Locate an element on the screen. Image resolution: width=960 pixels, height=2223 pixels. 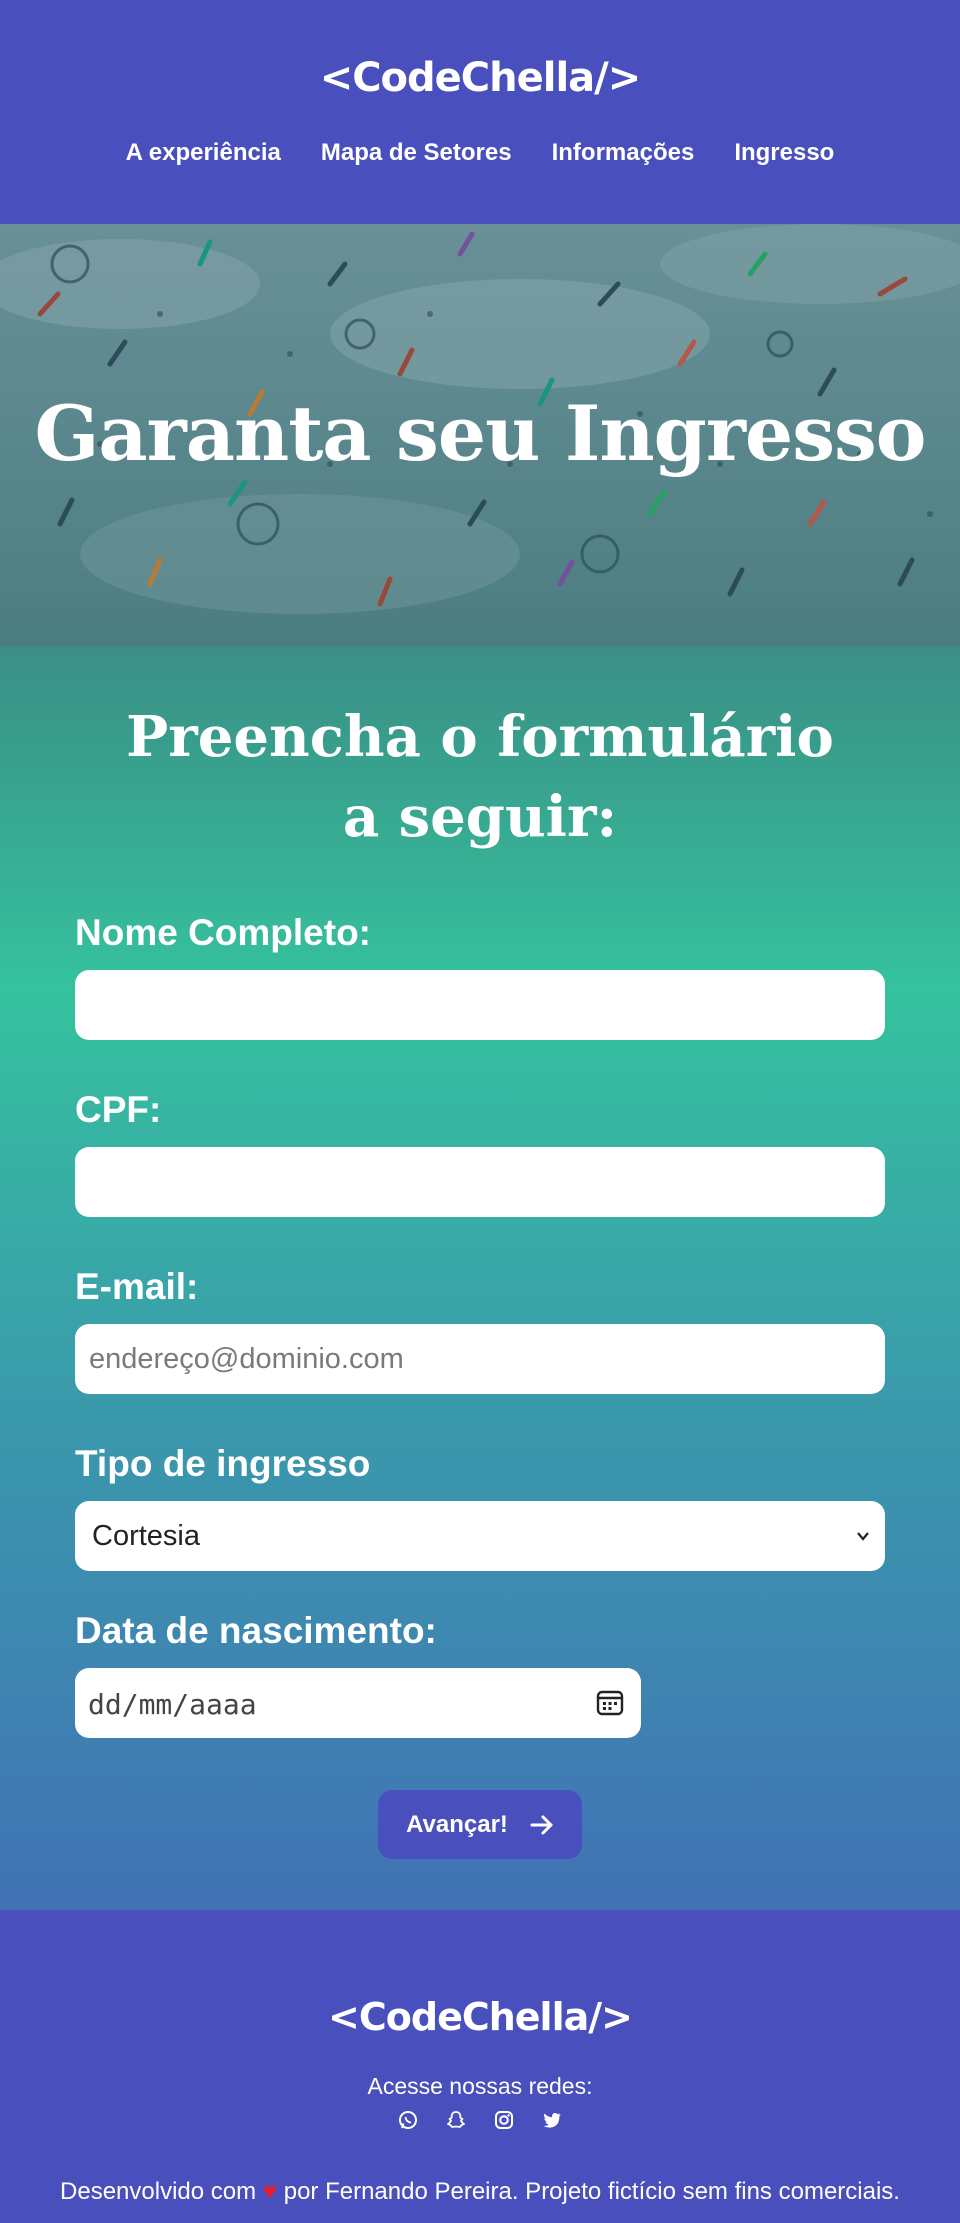
birth-date-placeholder: dd/mm/aaaa is located at coordinates (172, 1704).